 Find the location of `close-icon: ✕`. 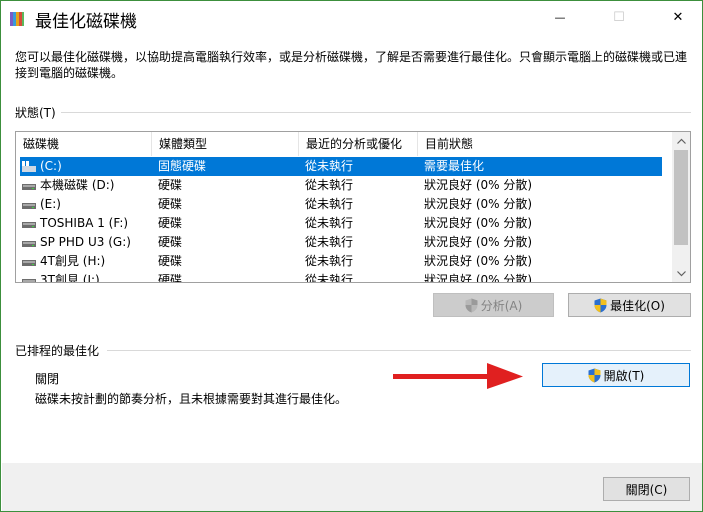

close-icon: ✕ is located at coordinates (678, 17).